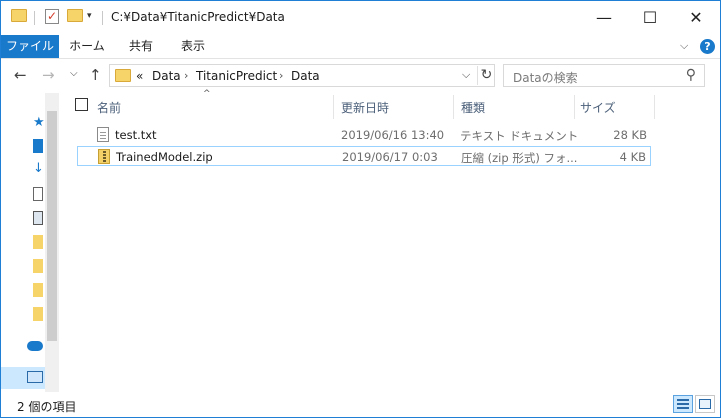 The height and width of the screenshot is (418, 721). I want to click on column-size: サイズ, so click(598, 107).